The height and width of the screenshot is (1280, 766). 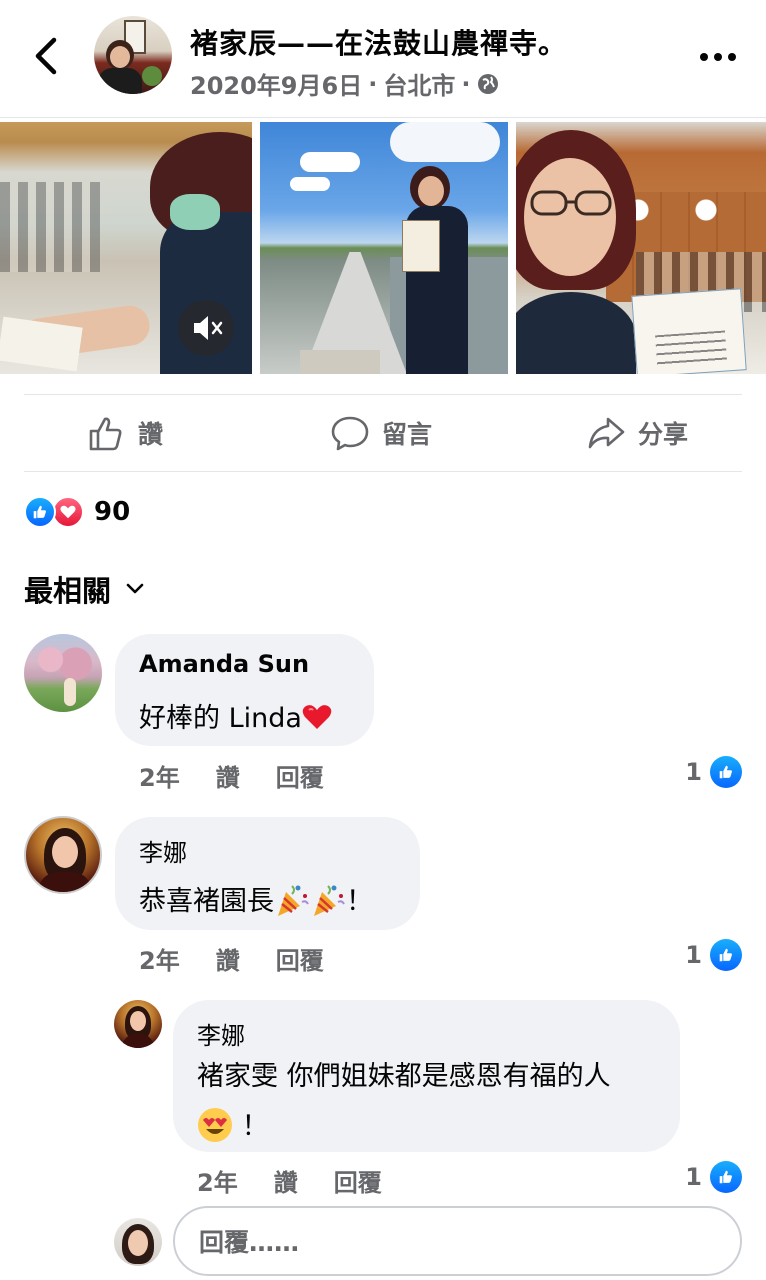 What do you see at coordinates (432, 1102) in the screenshot?
I see `comment-text: 褚家雯 你們姐妹都是感恩有福的人 ！` at bounding box center [432, 1102].